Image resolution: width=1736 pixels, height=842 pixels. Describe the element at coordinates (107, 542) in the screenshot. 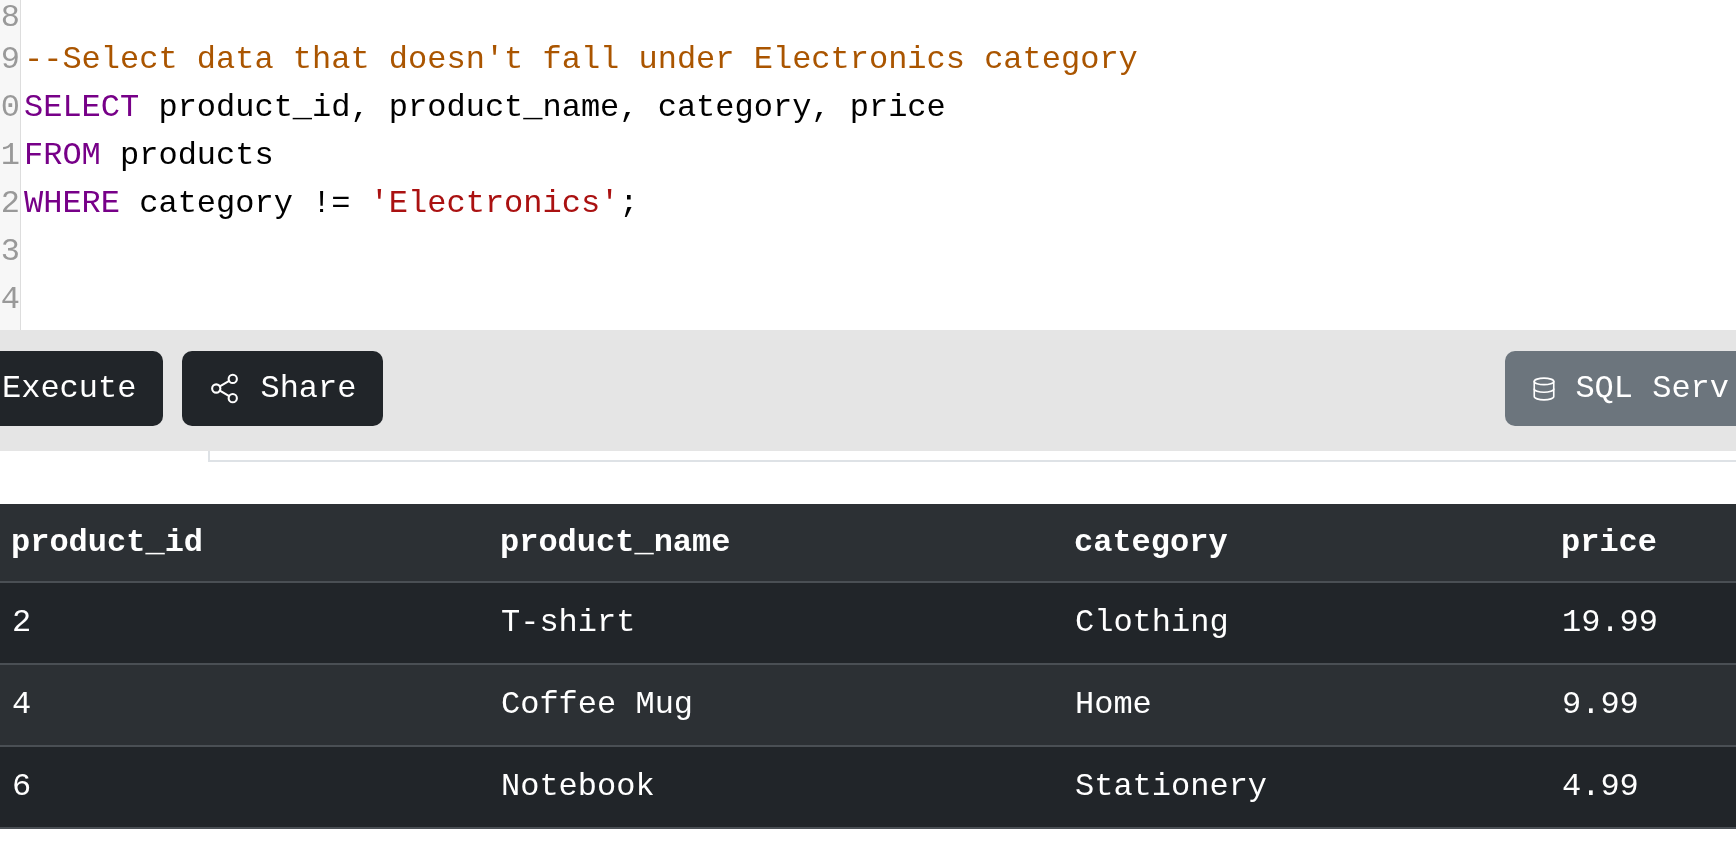

I see `column-header: product_id` at that location.